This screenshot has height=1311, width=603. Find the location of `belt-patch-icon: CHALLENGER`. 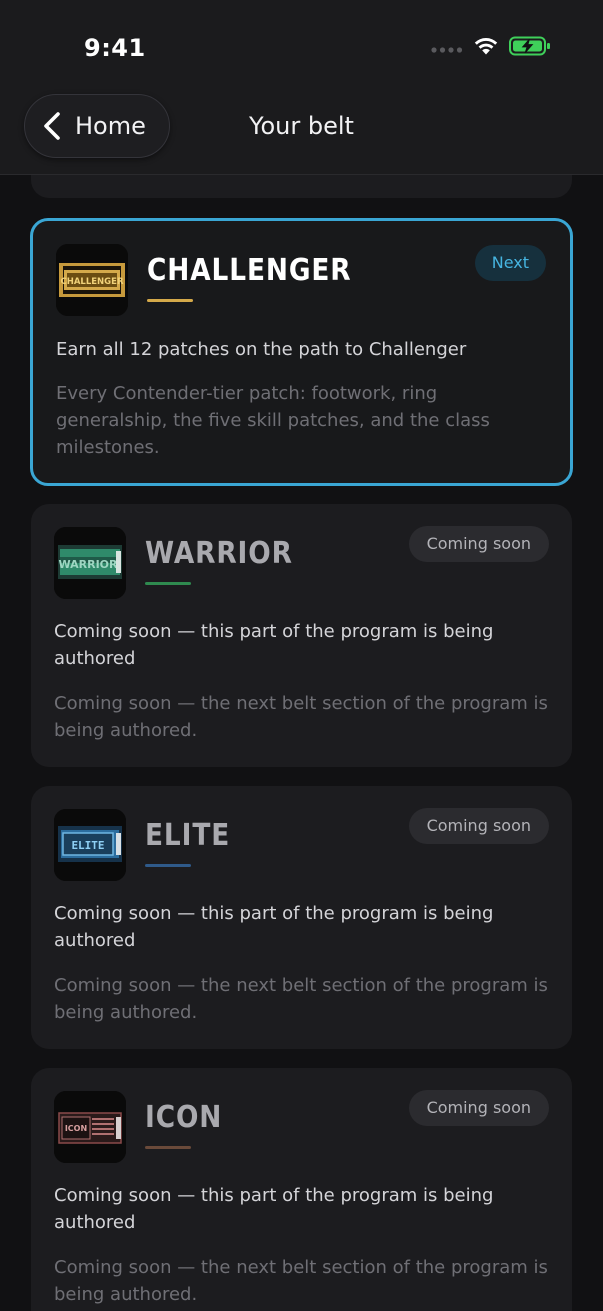

belt-patch-icon: CHALLENGER is located at coordinates (92, 280).